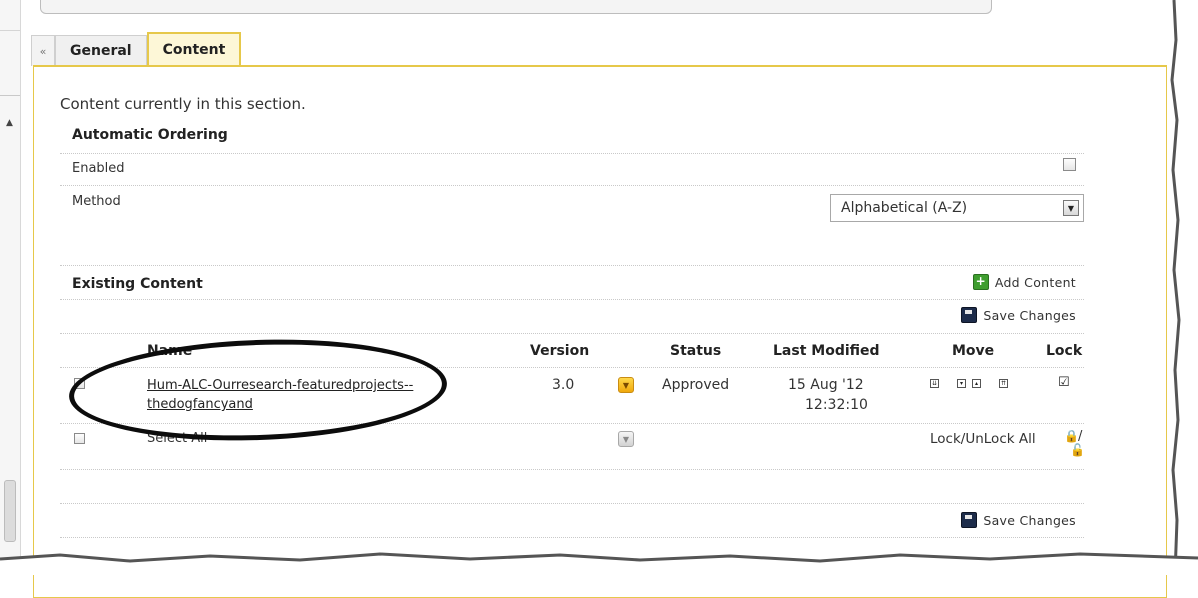  Describe the element at coordinates (10, 511) in the screenshot. I see `scroll-thumb` at that location.